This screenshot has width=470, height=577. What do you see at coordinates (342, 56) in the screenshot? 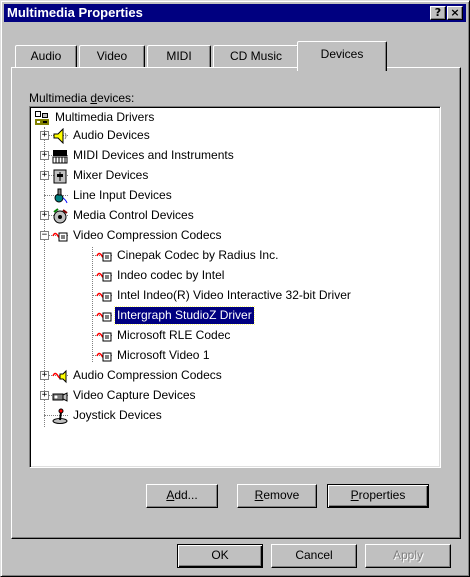
I see `tab-devices: Devices` at bounding box center [342, 56].